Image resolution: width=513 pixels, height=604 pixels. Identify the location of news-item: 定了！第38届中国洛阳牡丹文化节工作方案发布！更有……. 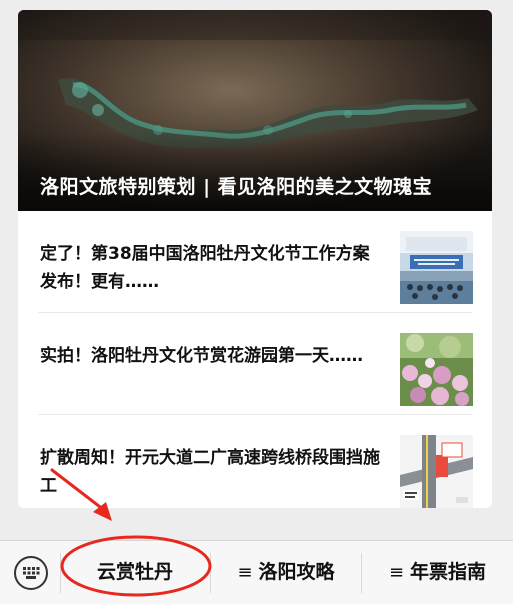
(255, 262).